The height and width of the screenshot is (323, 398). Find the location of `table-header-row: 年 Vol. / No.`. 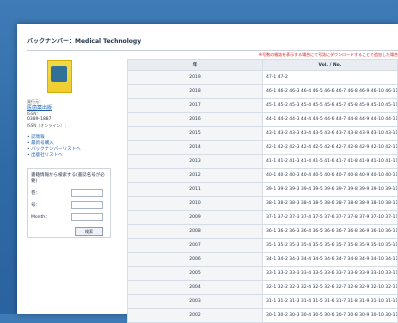

table-header-row: 年 Vol. / No. is located at coordinates (262, 65).